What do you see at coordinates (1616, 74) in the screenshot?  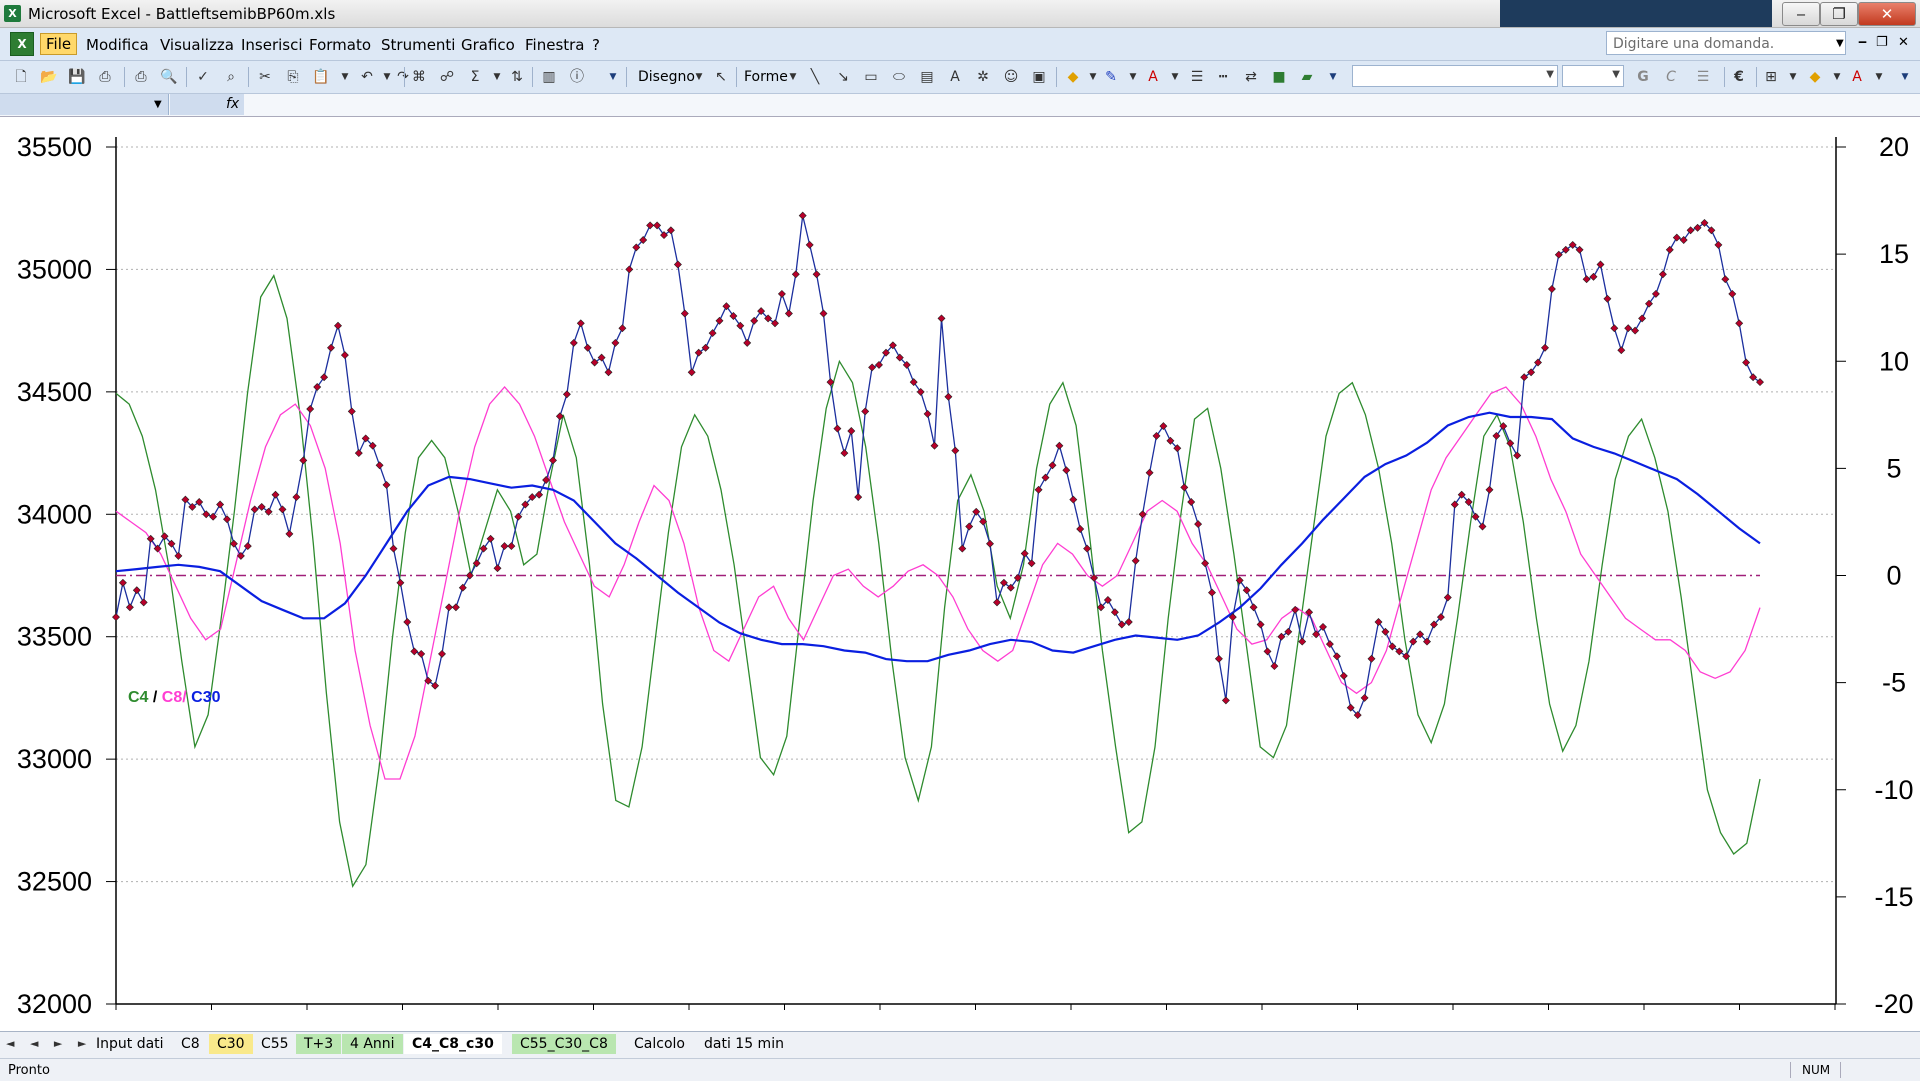 I see `font-size-dropdown-icon: ▼` at bounding box center [1616, 74].